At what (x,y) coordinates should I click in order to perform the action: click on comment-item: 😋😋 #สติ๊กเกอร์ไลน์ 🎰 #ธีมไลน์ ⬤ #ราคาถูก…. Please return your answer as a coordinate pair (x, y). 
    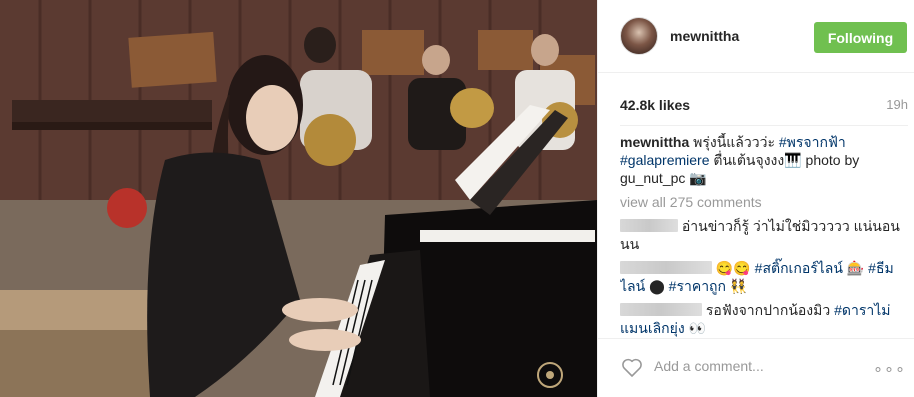
    Looking at the image, I should click on (764, 277).